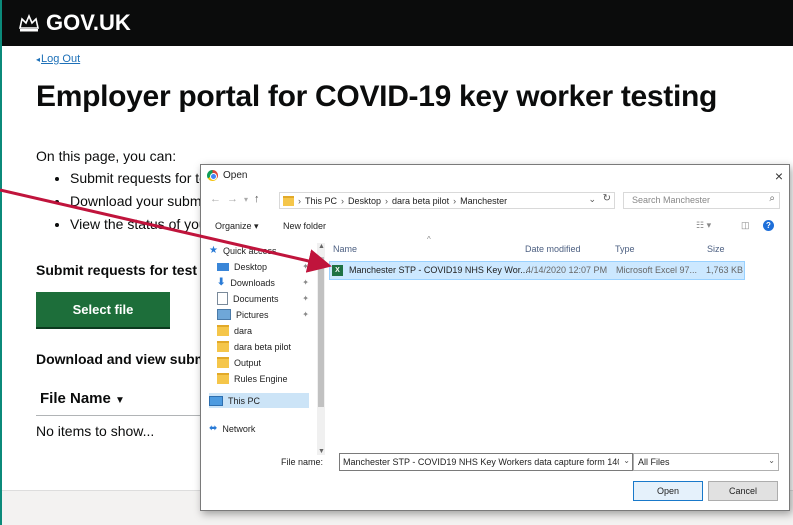 This screenshot has width=793, height=525. Describe the element at coordinates (397, 23) in the screenshot. I see `govuk-header: GOV.UK` at that location.